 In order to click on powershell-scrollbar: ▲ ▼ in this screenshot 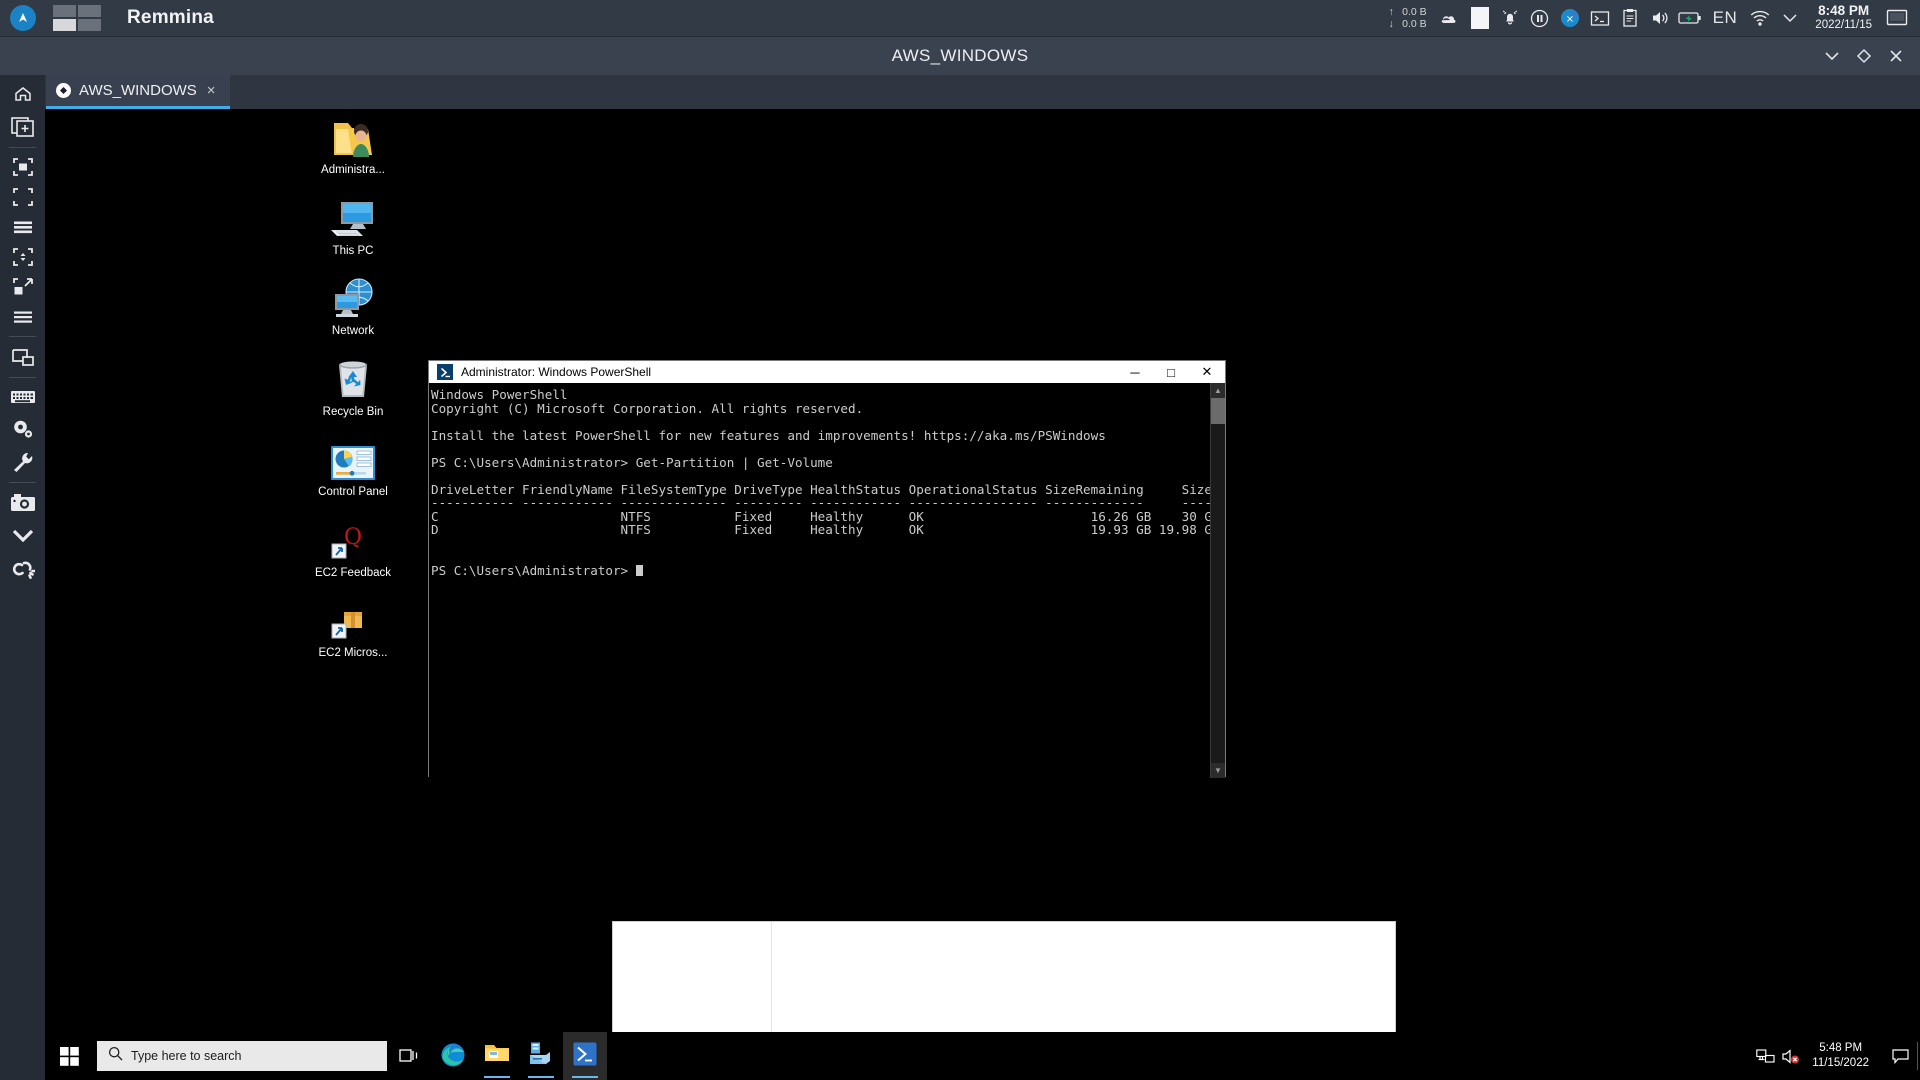, I will do `click(1217, 580)`.